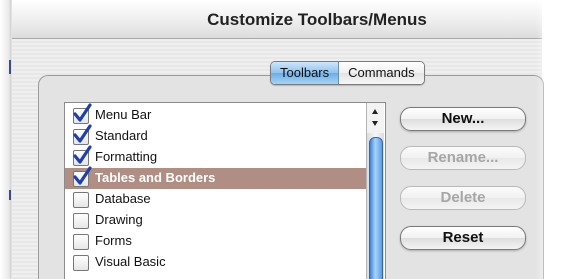  Describe the element at coordinates (113, 240) in the screenshot. I see `list-item-label: Forms` at that location.